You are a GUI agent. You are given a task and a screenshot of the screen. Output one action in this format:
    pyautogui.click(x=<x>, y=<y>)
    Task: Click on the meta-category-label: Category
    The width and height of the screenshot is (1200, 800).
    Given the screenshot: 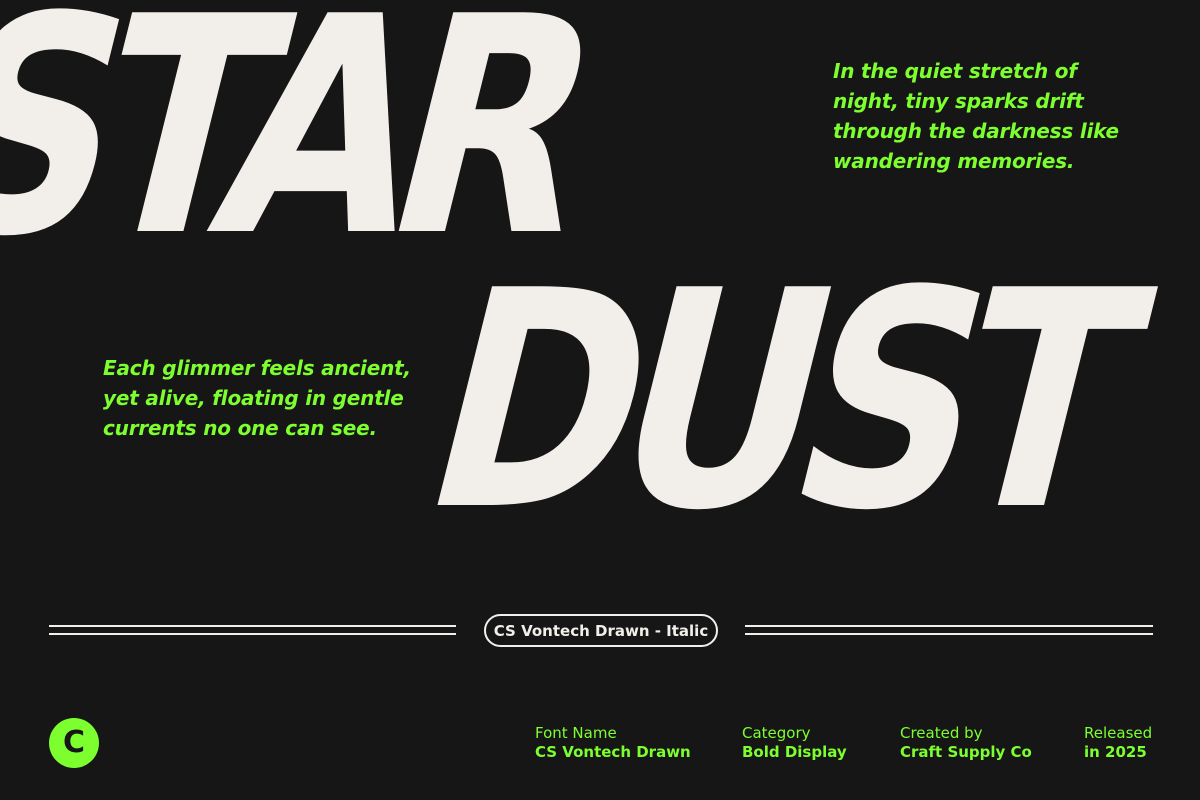 What is the action you would take?
    pyautogui.click(x=776, y=733)
    